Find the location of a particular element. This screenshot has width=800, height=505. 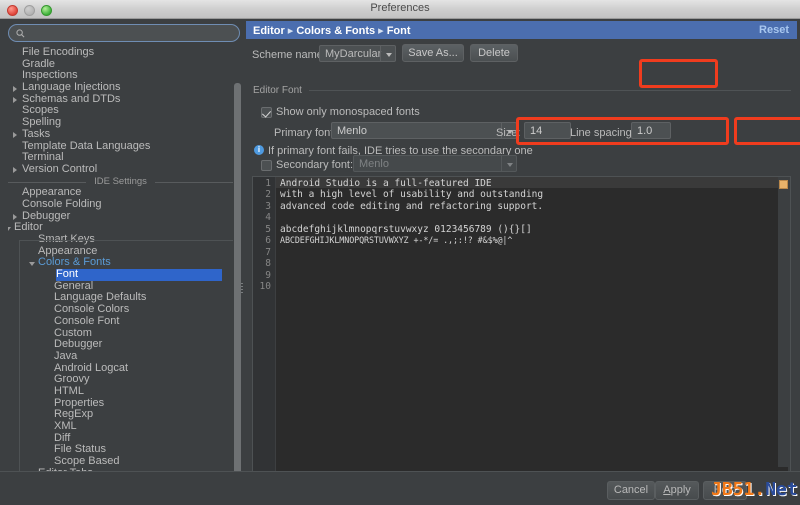

sidebar-item-label: Terminal is located at coordinates (43, 157).